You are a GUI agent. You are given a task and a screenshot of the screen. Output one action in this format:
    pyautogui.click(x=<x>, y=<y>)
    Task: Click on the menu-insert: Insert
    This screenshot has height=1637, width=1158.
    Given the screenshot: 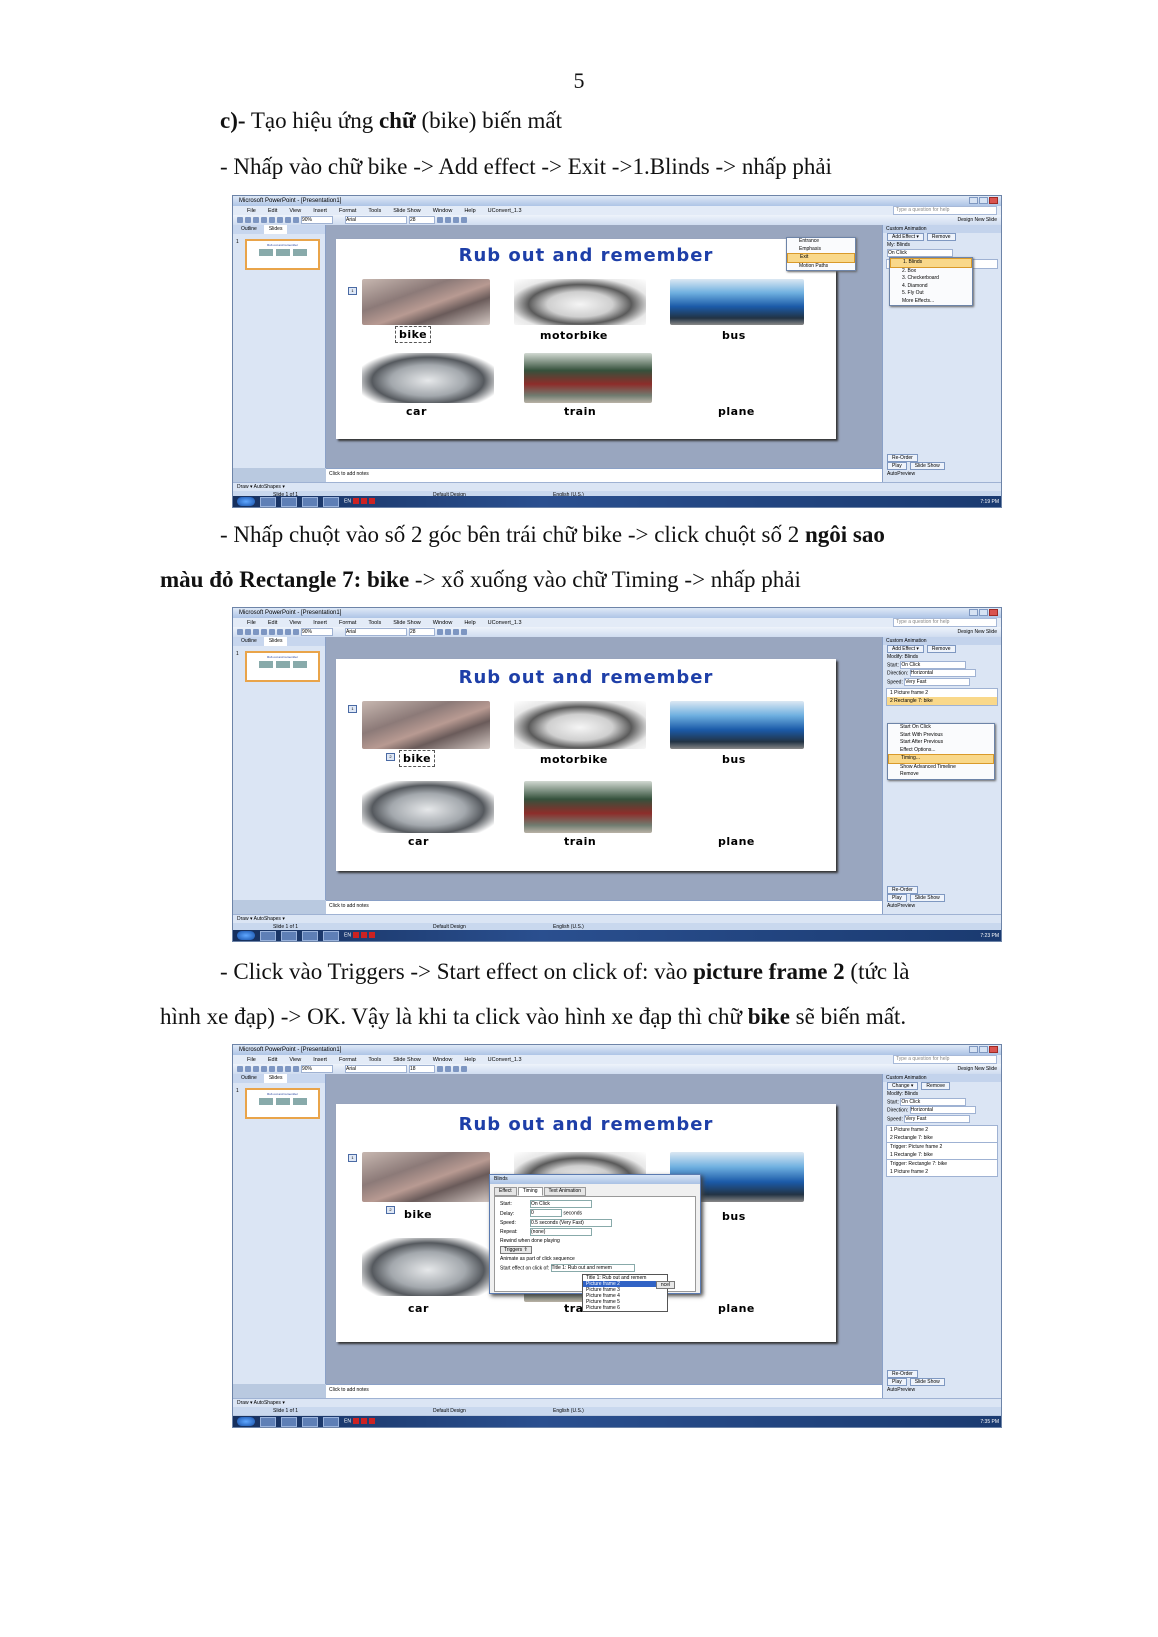 What is the action you would take?
    pyautogui.click(x=320, y=1060)
    